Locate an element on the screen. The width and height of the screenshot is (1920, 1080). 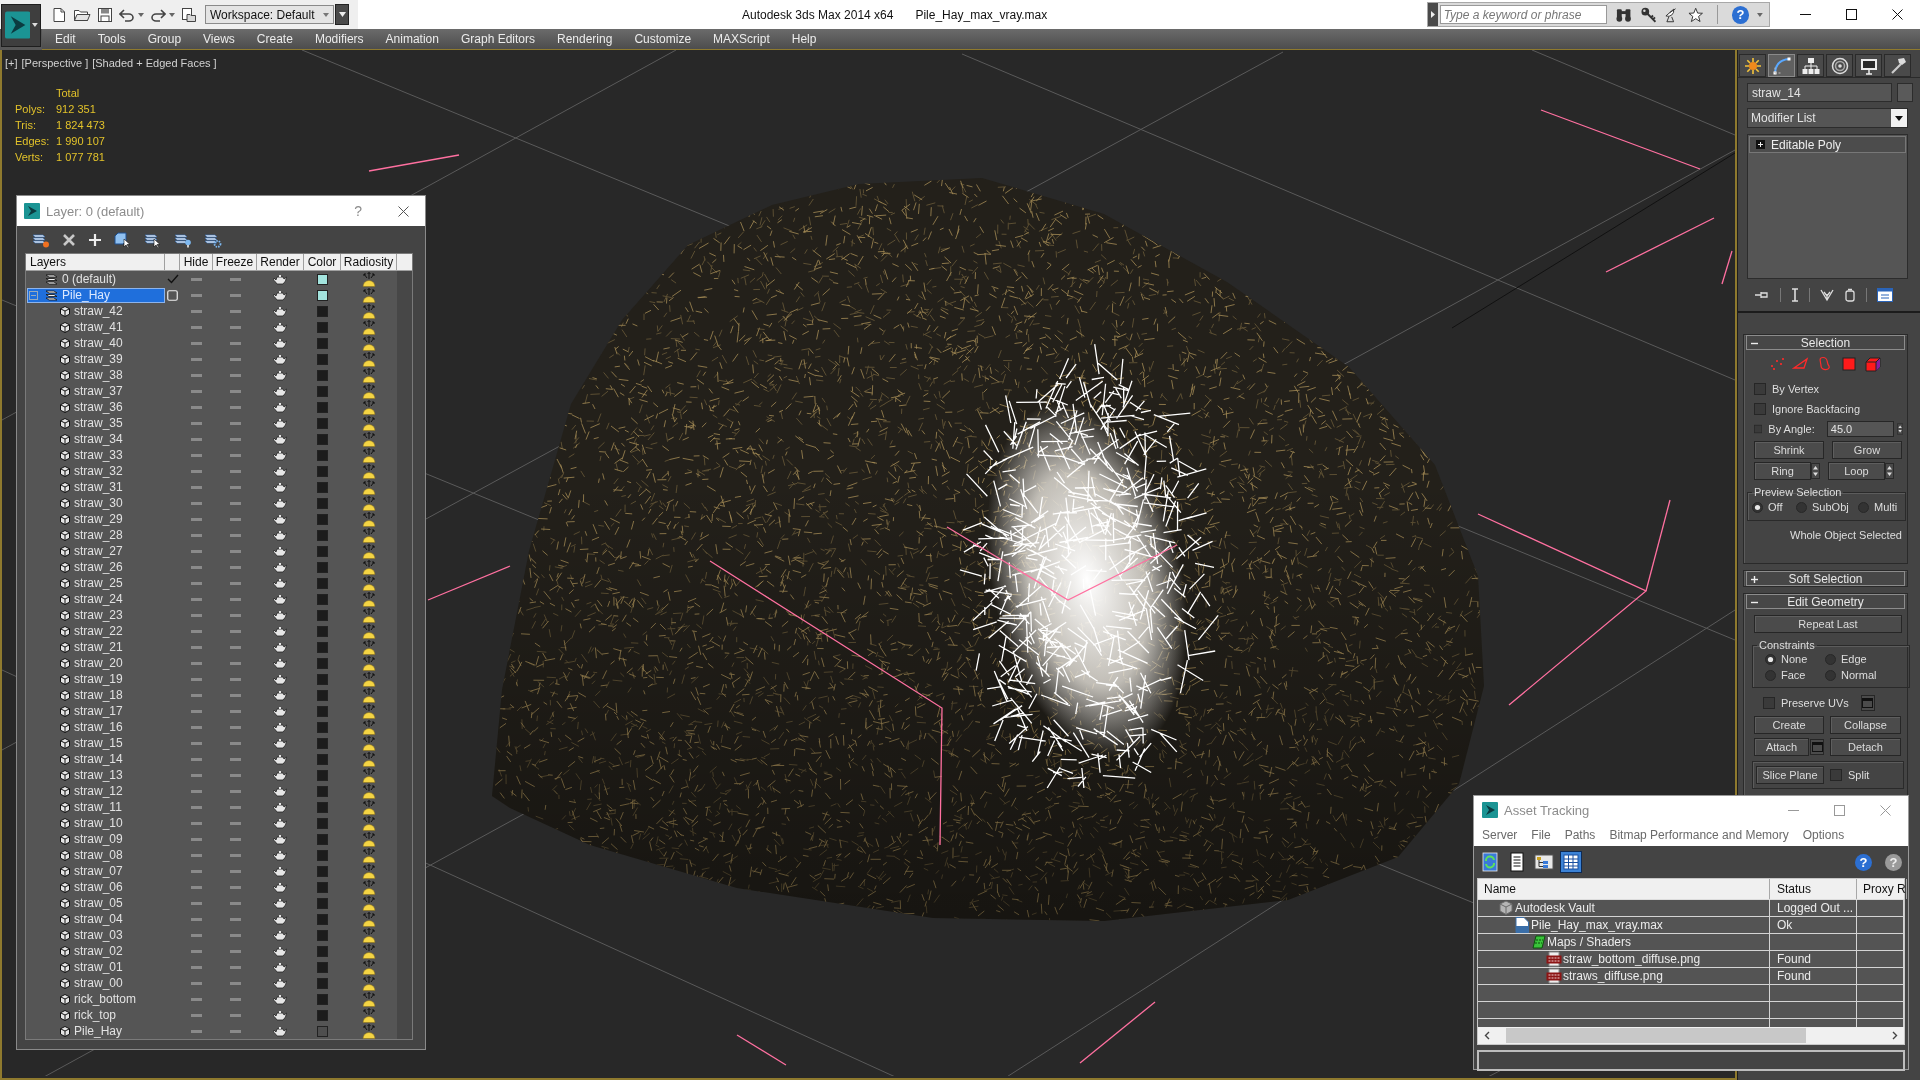
tree-item: Pile_Hay_max_vray.max is located at coordinates (1588, 925).